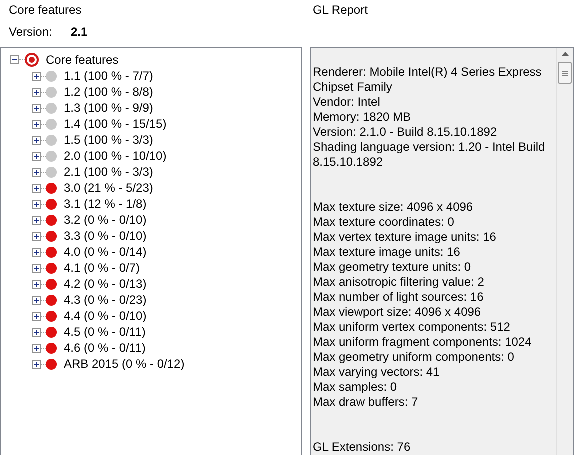 This screenshot has width=582, height=455. I want to click on report-line: Max texture size: 4096 x 4096, so click(393, 207).